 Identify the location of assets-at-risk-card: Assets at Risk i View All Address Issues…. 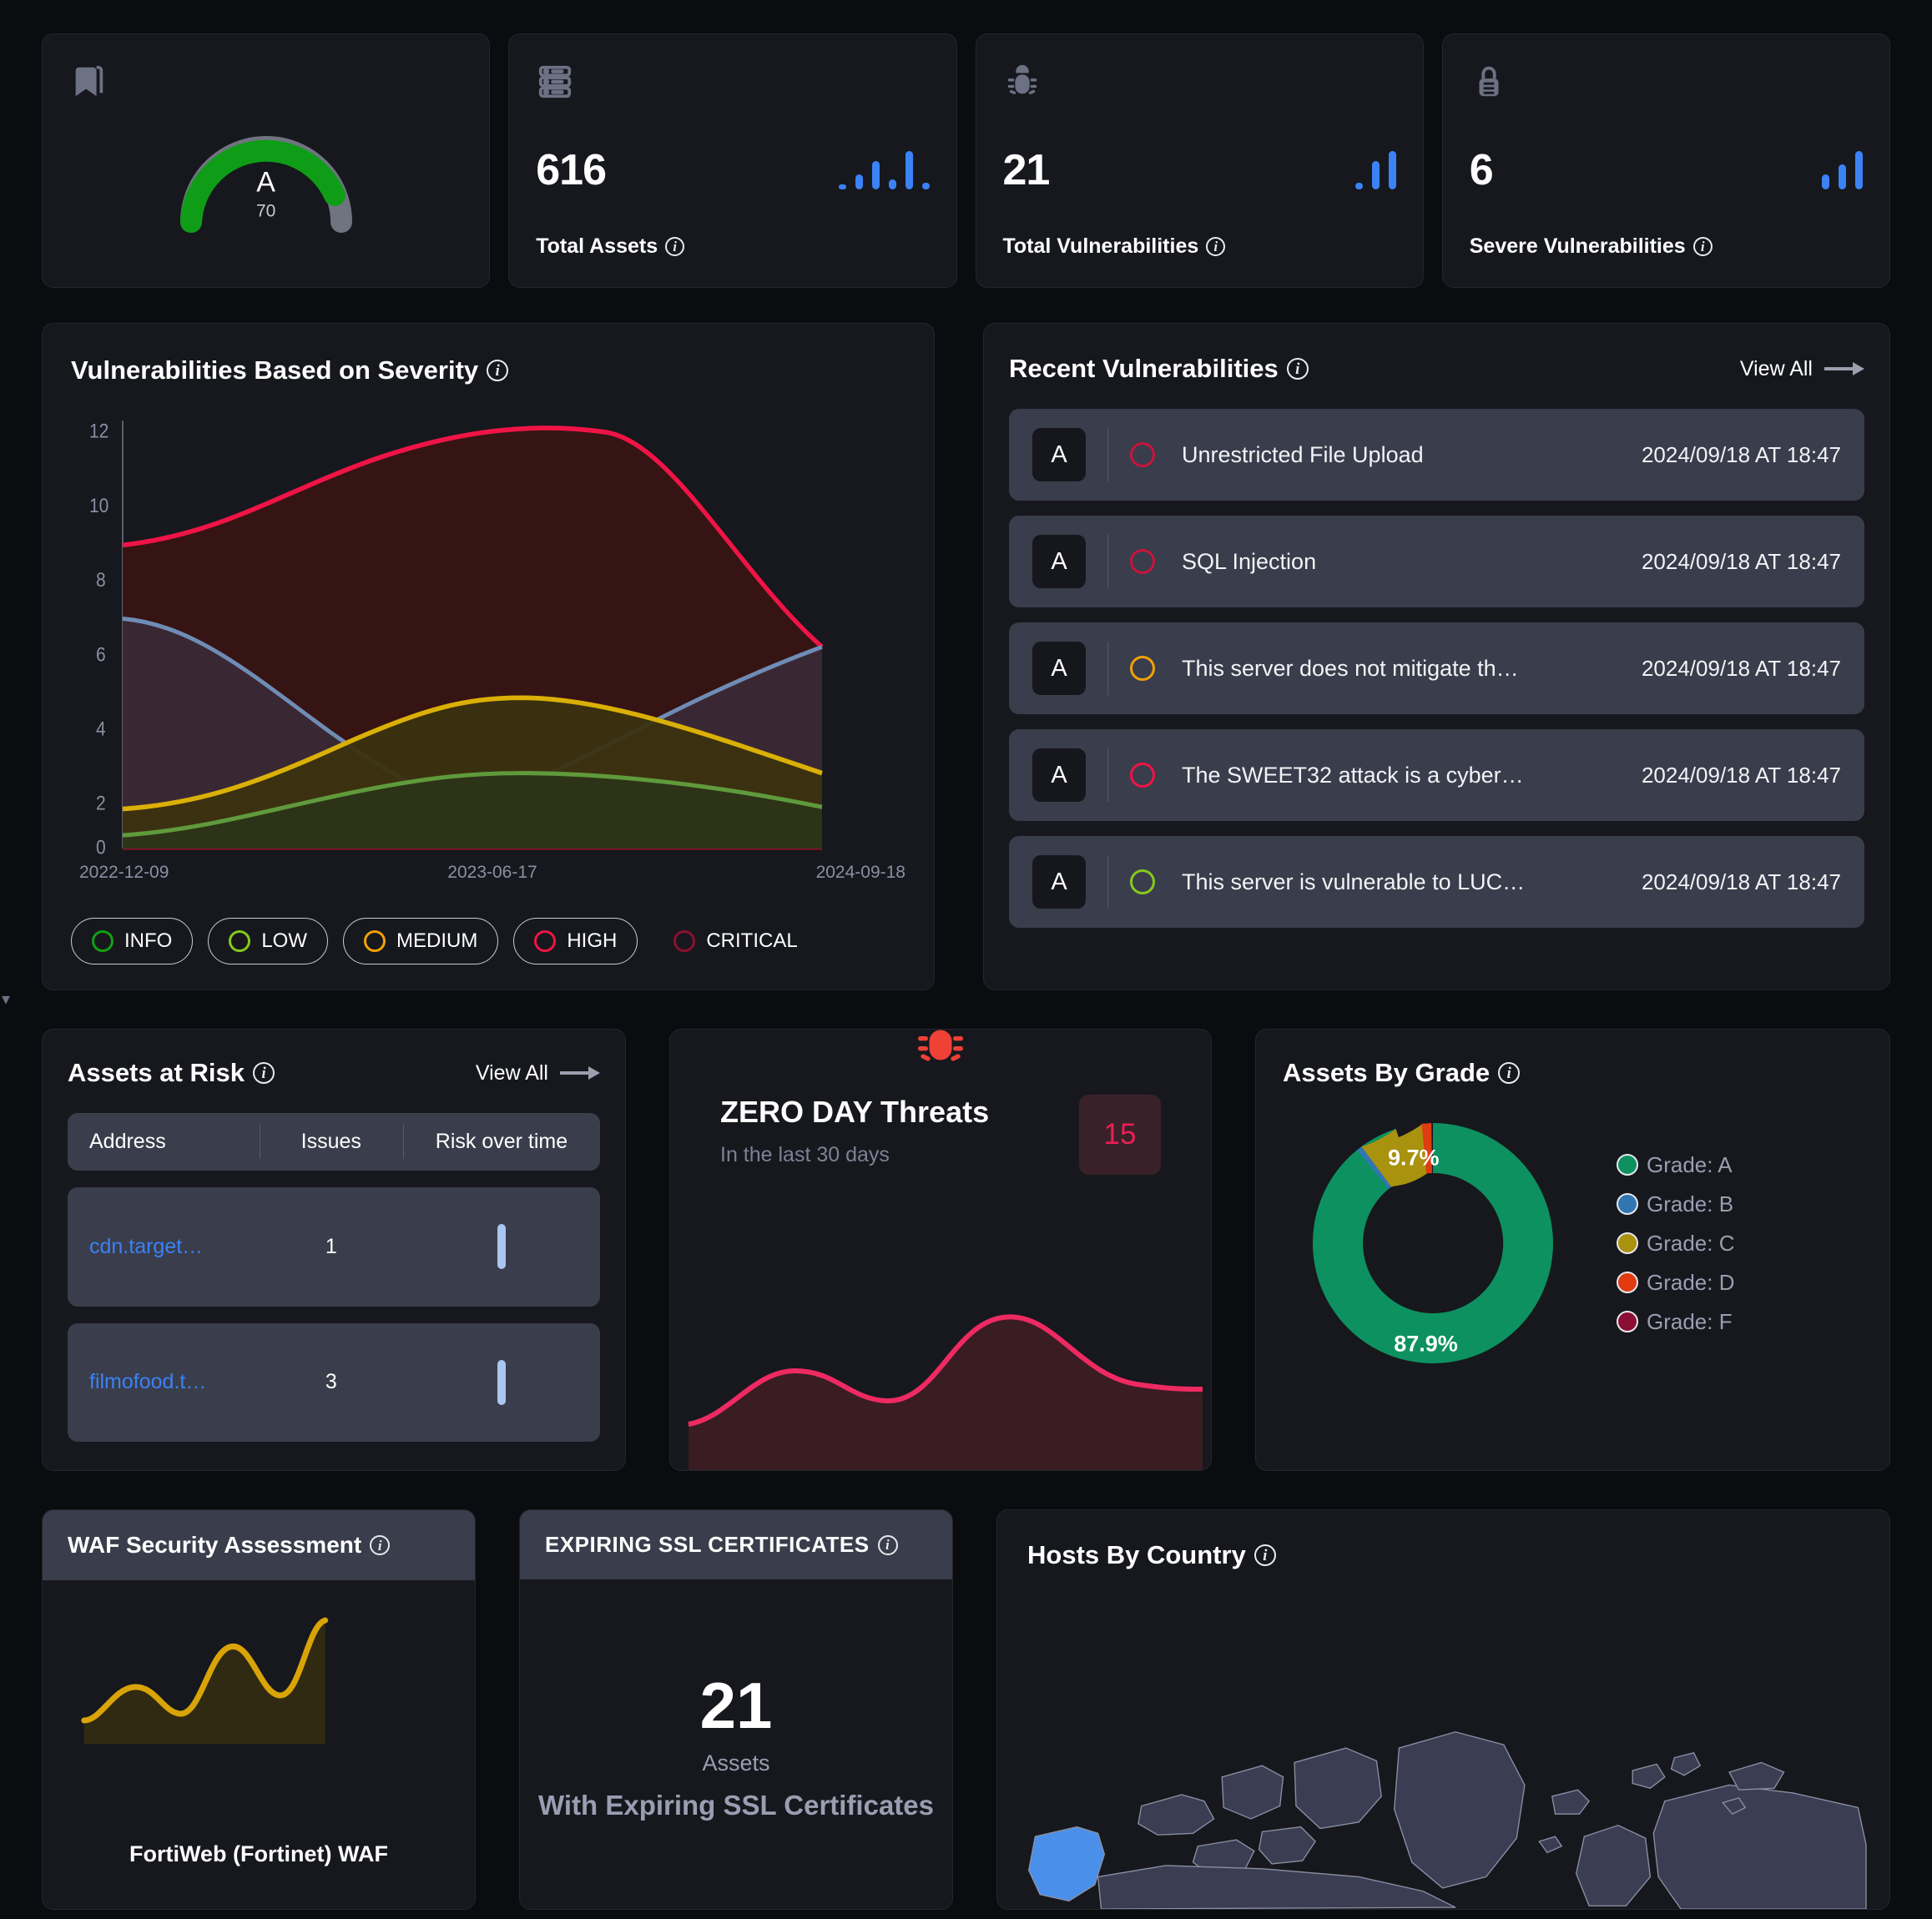
(334, 1250).